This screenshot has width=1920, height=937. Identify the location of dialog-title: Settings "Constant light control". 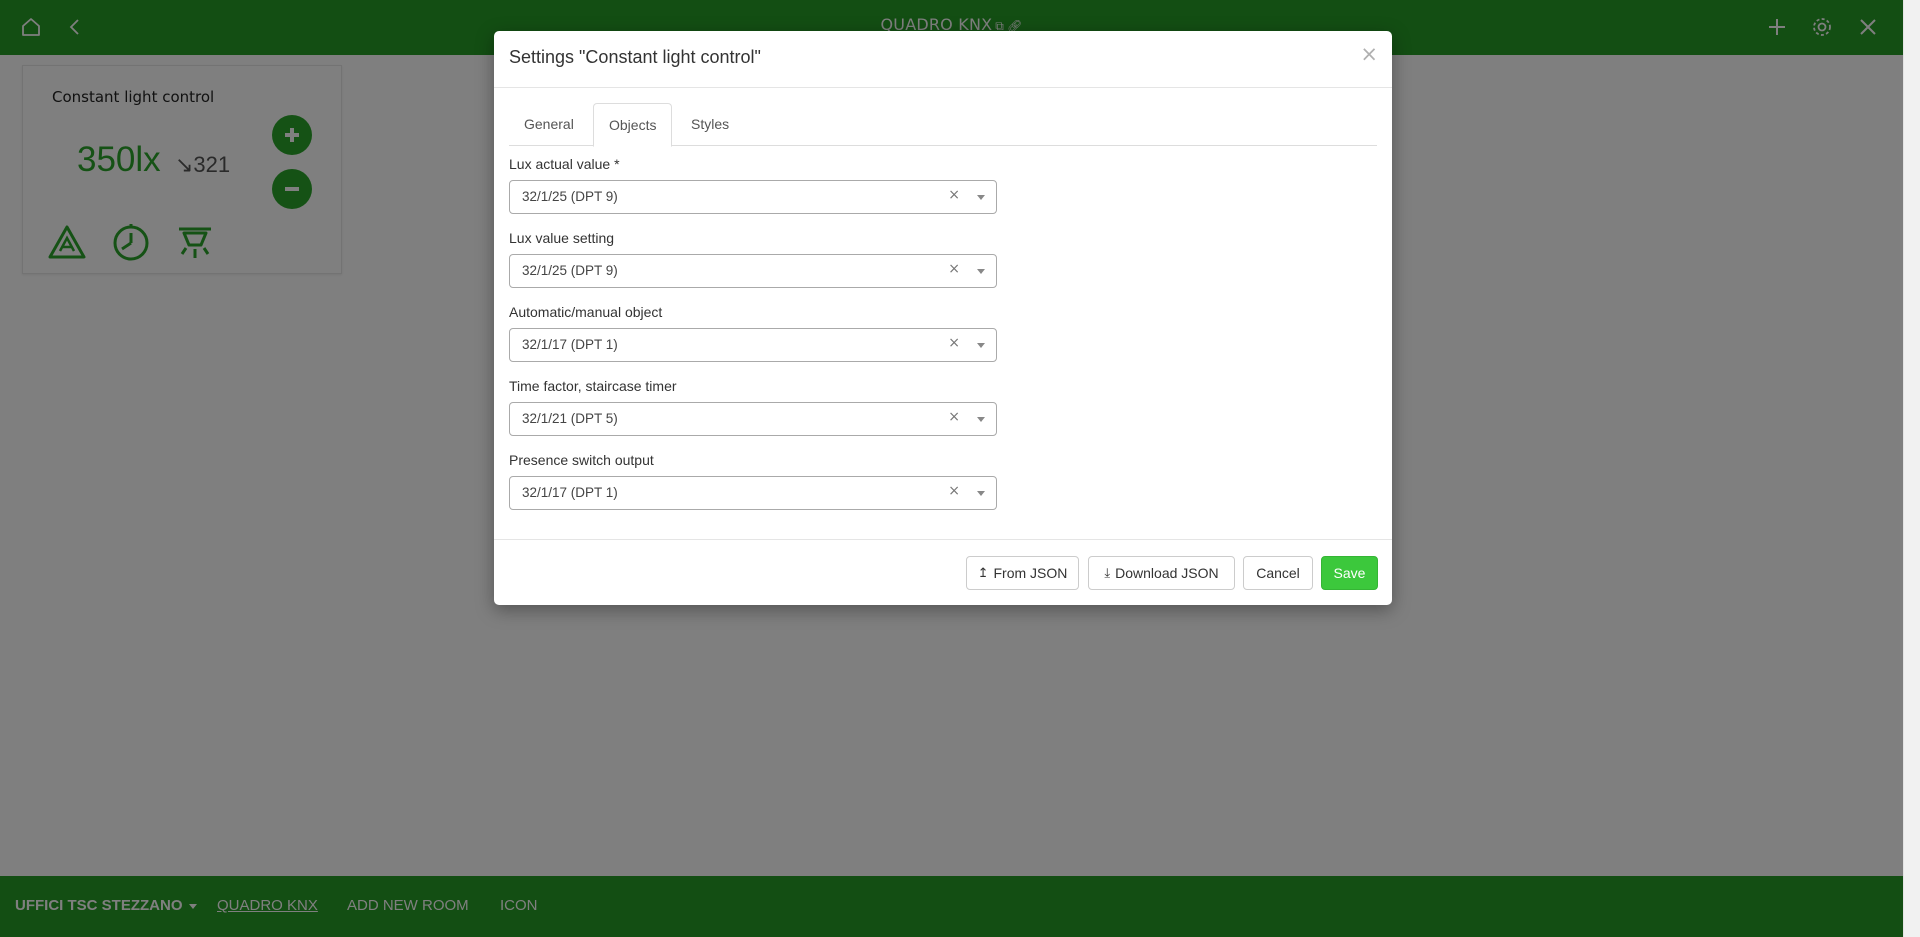
(635, 57).